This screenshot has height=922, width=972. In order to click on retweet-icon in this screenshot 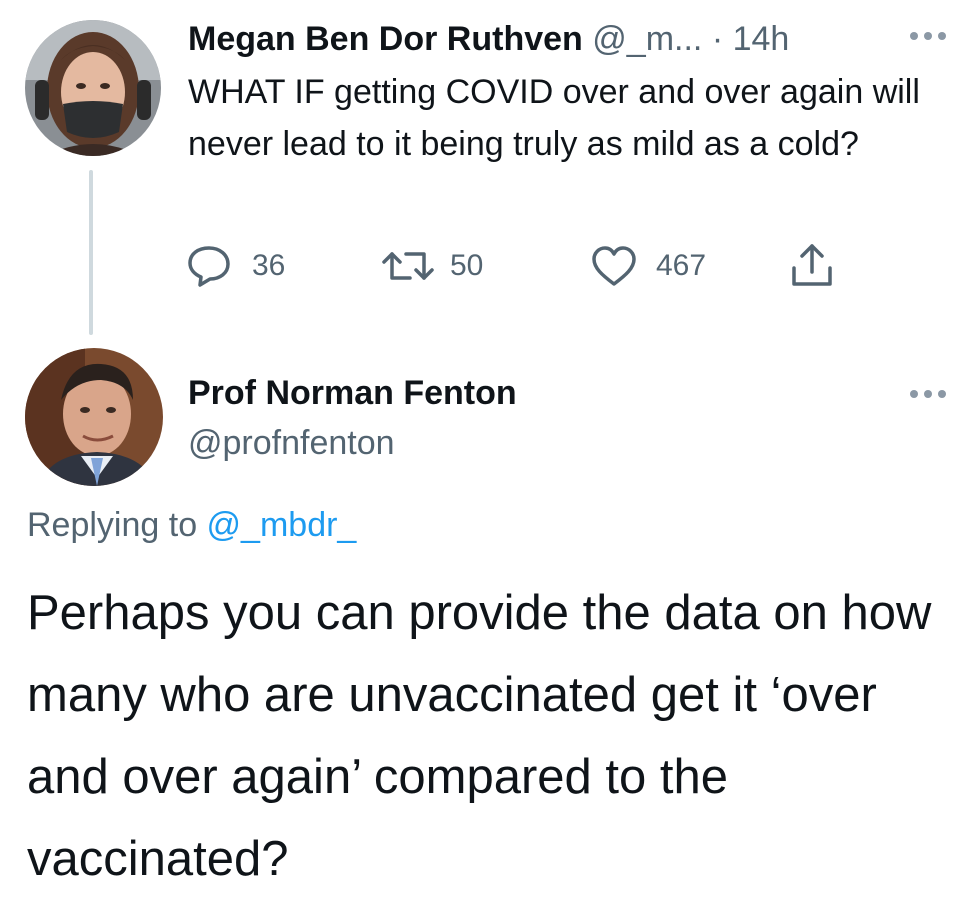, I will do `click(408, 266)`.